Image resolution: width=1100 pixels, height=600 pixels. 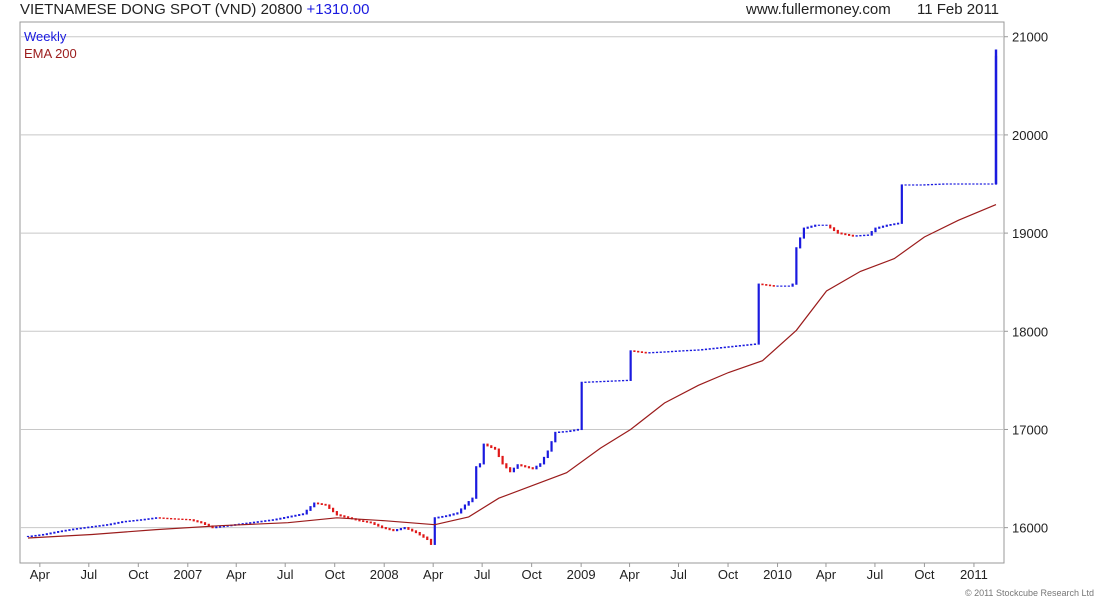 What do you see at coordinates (187, 574) in the screenshot?
I see `x-tick-label: 2007` at bounding box center [187, 574].